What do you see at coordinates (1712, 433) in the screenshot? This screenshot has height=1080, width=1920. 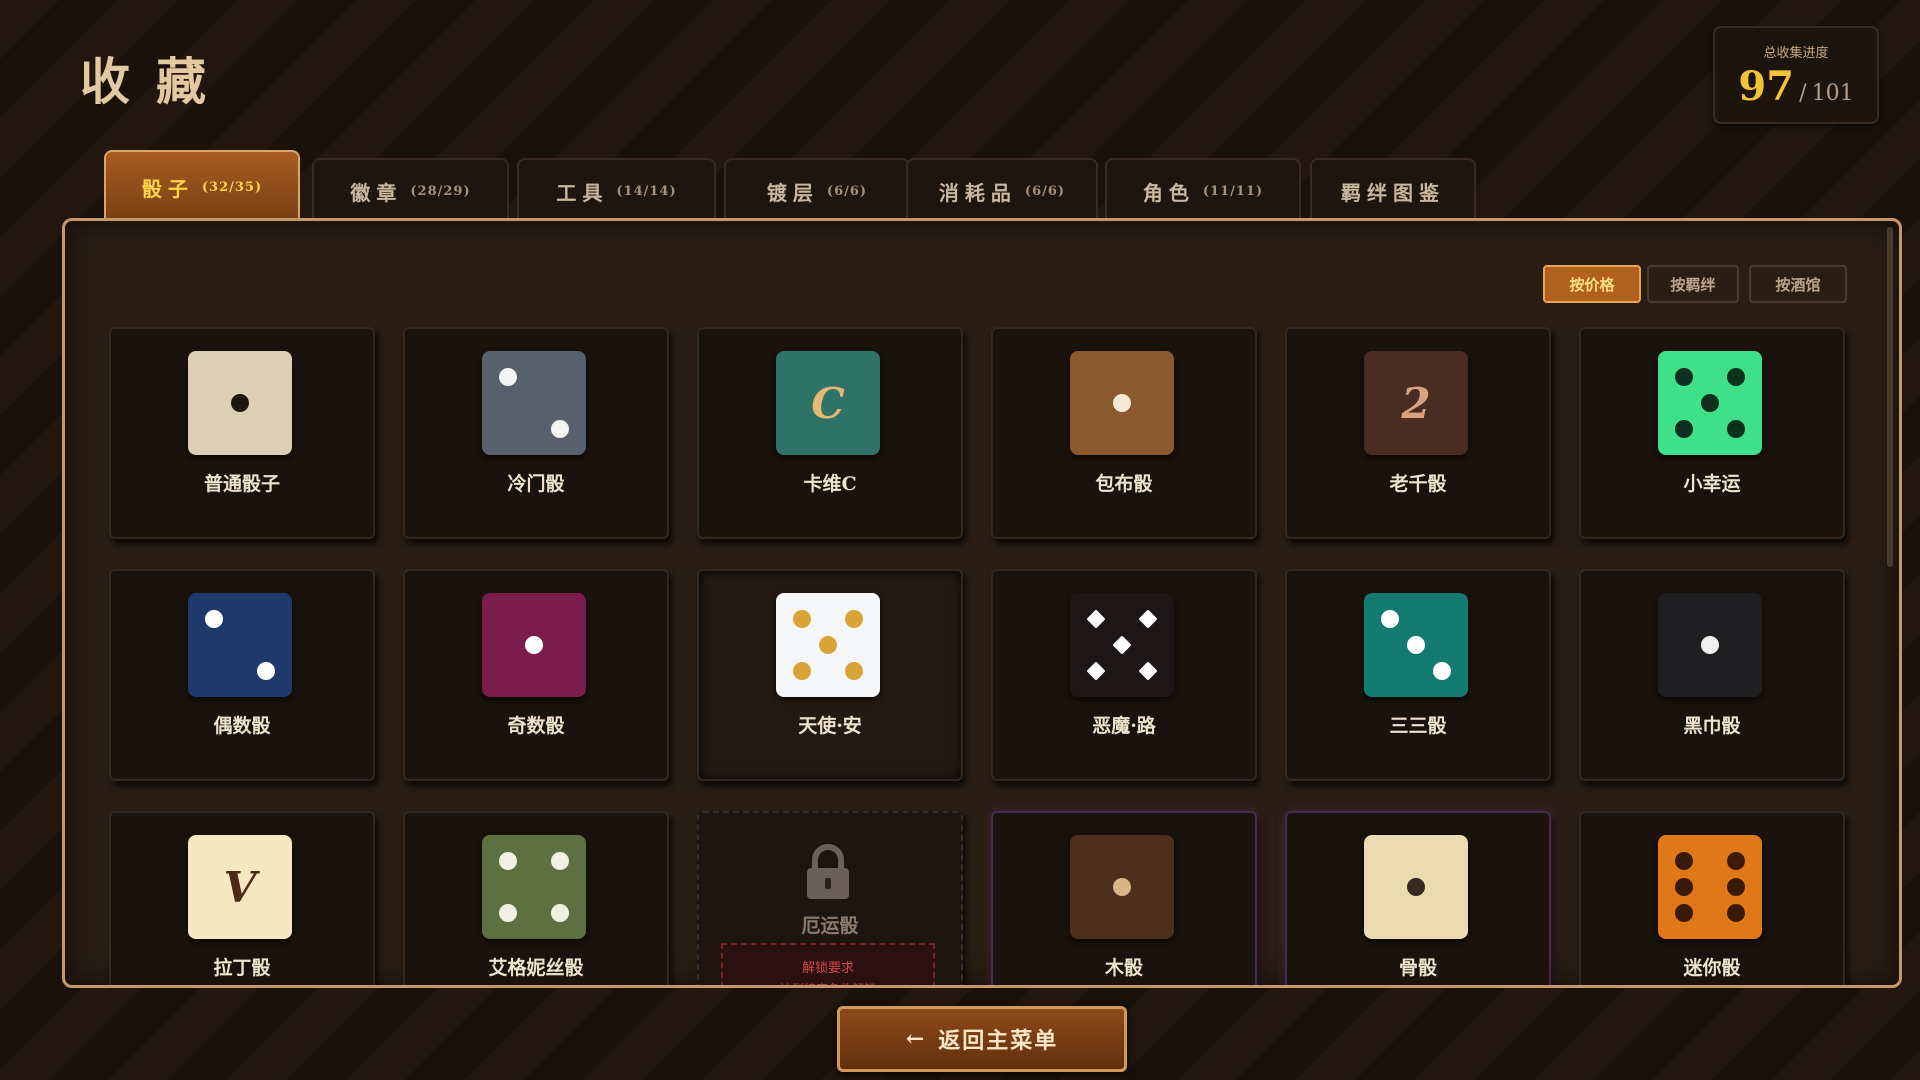 I see `dice-card: 小幸运` at bounding box center [1712, 433].